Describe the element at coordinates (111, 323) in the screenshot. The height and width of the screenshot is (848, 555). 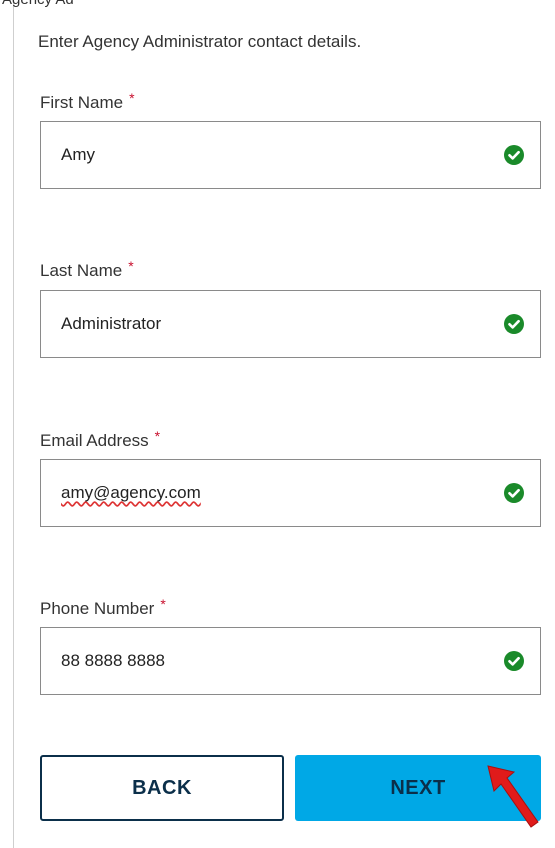
I see `last-name-value: Administrator` at that location.